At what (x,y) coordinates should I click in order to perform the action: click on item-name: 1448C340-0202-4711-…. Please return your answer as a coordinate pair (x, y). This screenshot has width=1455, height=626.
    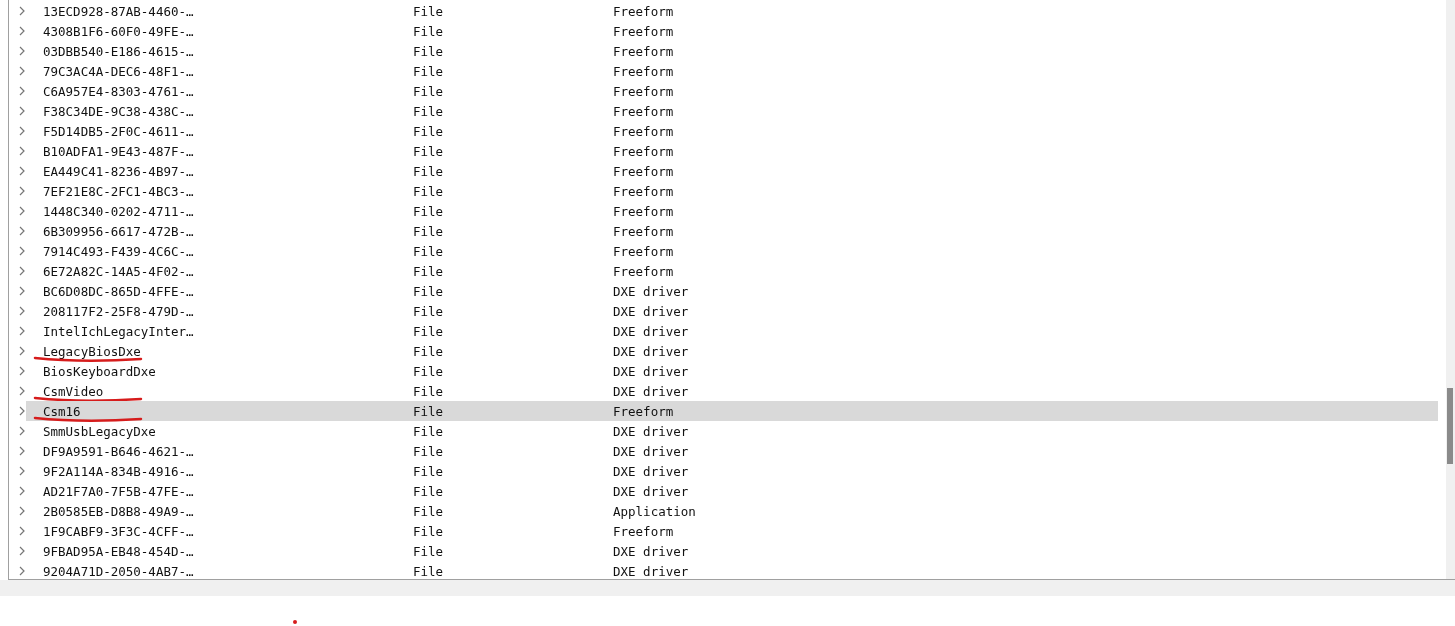
    Looking at the image, I should click on (118, 211).